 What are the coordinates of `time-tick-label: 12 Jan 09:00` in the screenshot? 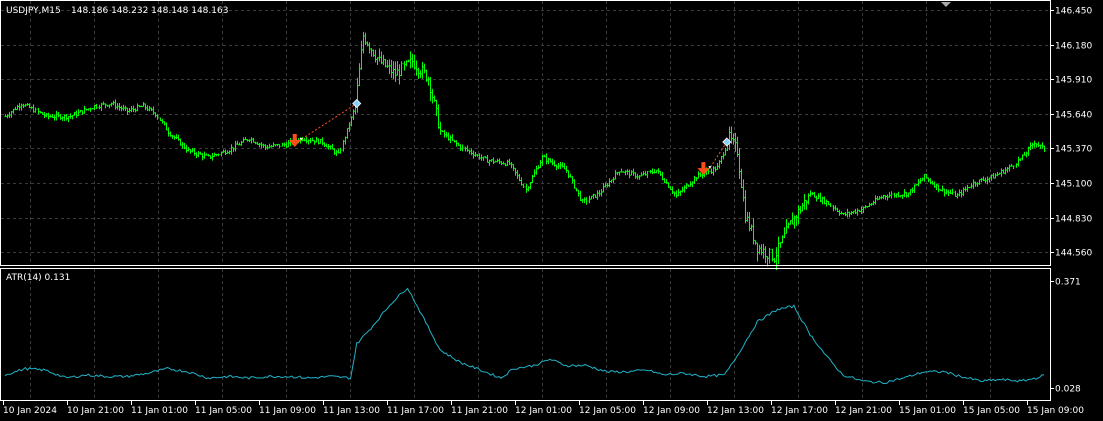 It's located at (671, 411).